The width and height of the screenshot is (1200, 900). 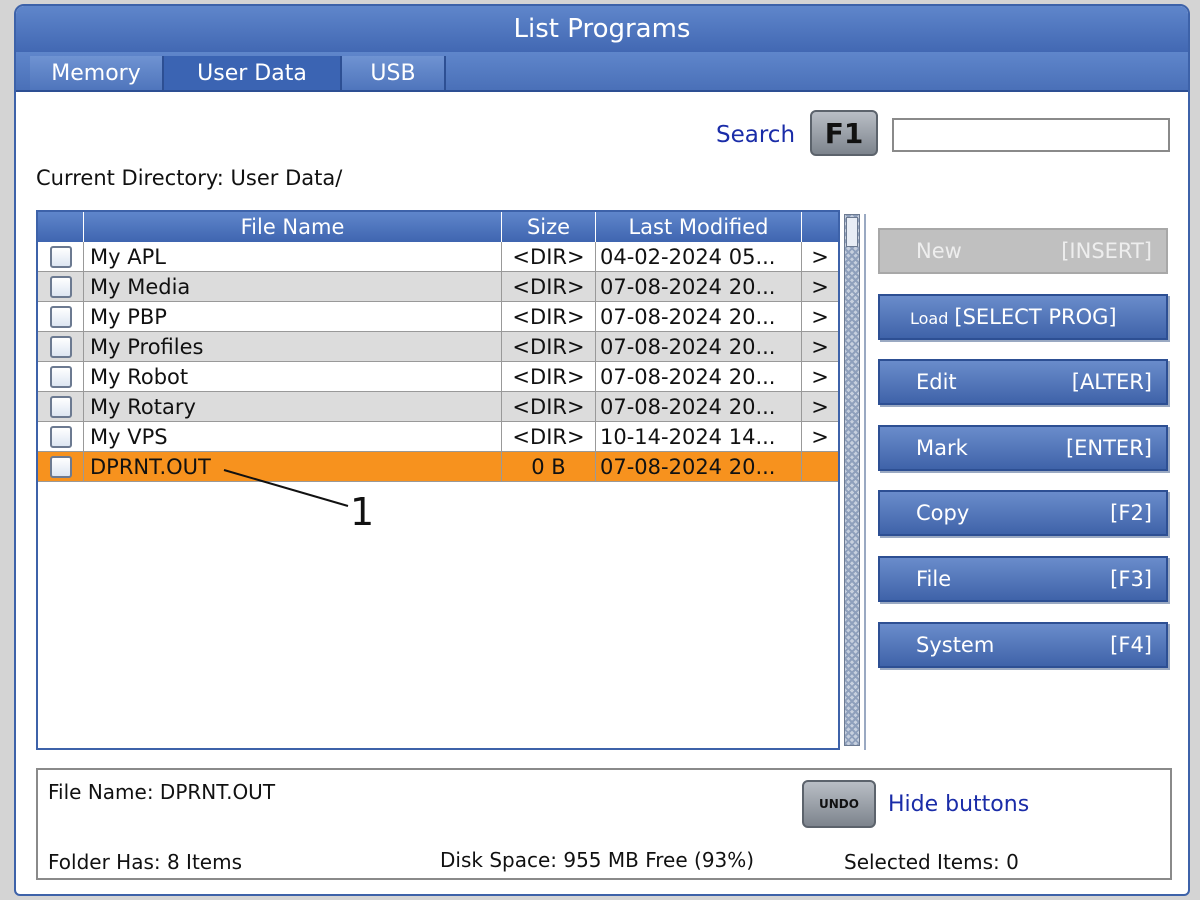 I want to click on header-size: Size, so click(x=549, y=227).